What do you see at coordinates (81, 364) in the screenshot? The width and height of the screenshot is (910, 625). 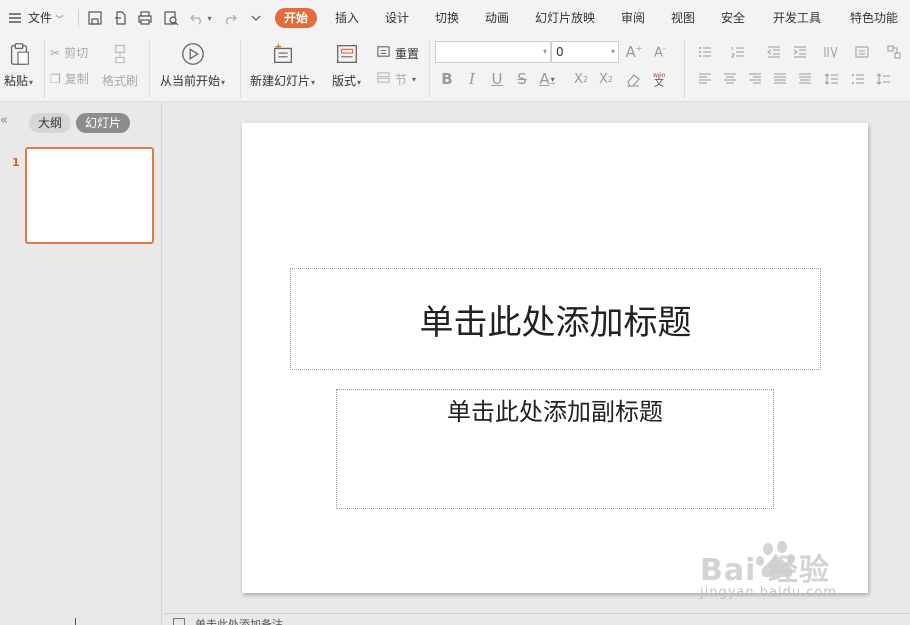 I see `slide-navigation-panel: « 大纲 幻灯片 1` at bounding box center [81, 364].